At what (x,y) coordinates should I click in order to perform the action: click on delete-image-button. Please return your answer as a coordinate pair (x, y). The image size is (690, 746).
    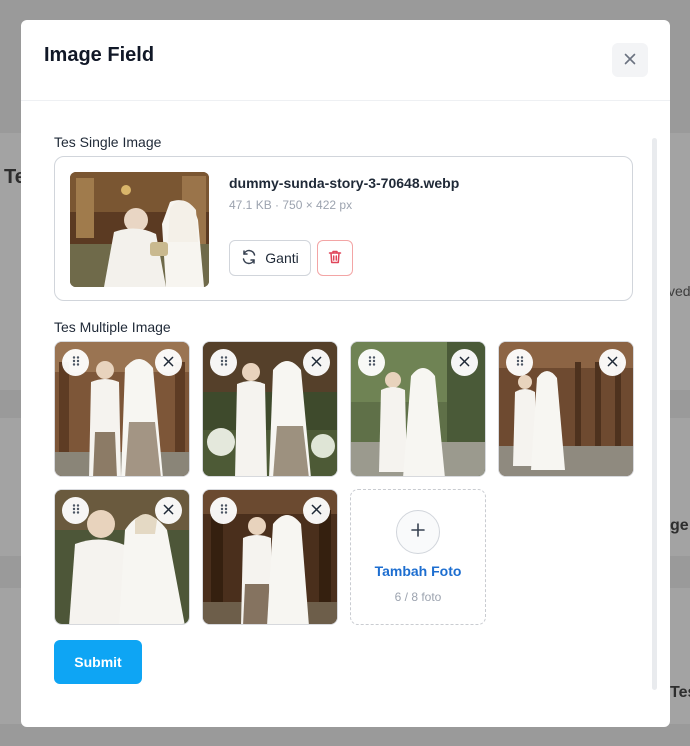
    Looking at the image, I should click on (335, 258).